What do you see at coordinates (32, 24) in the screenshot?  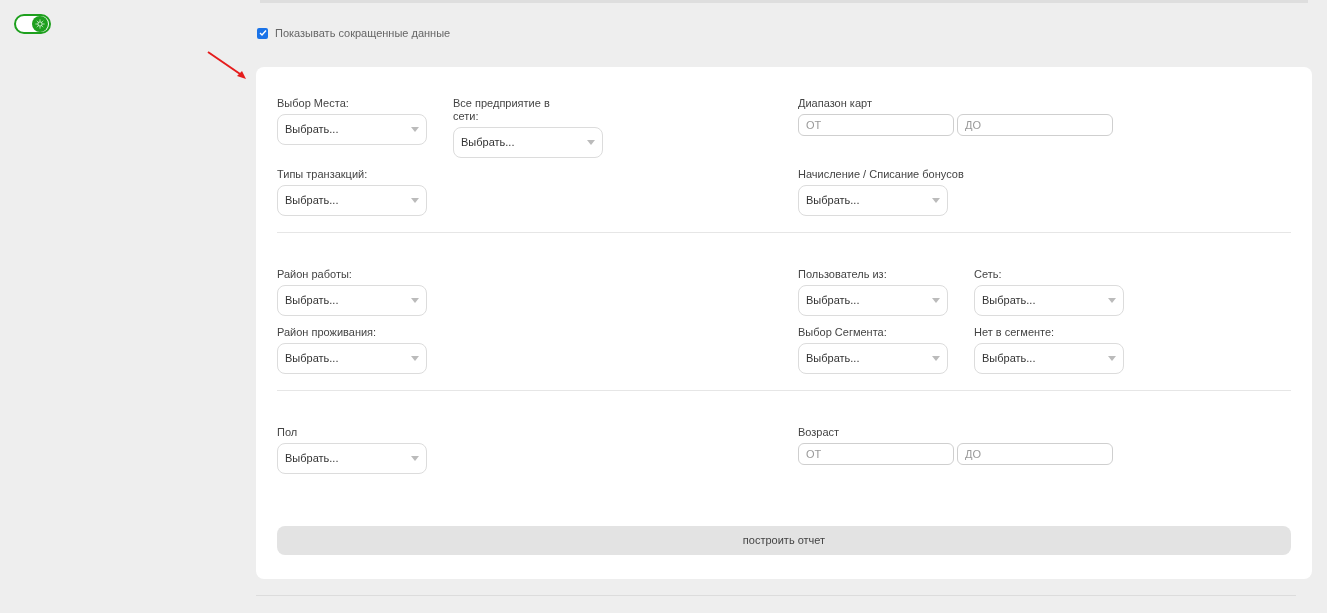 I see `theme-toggle` at bounding box center [32, 24].